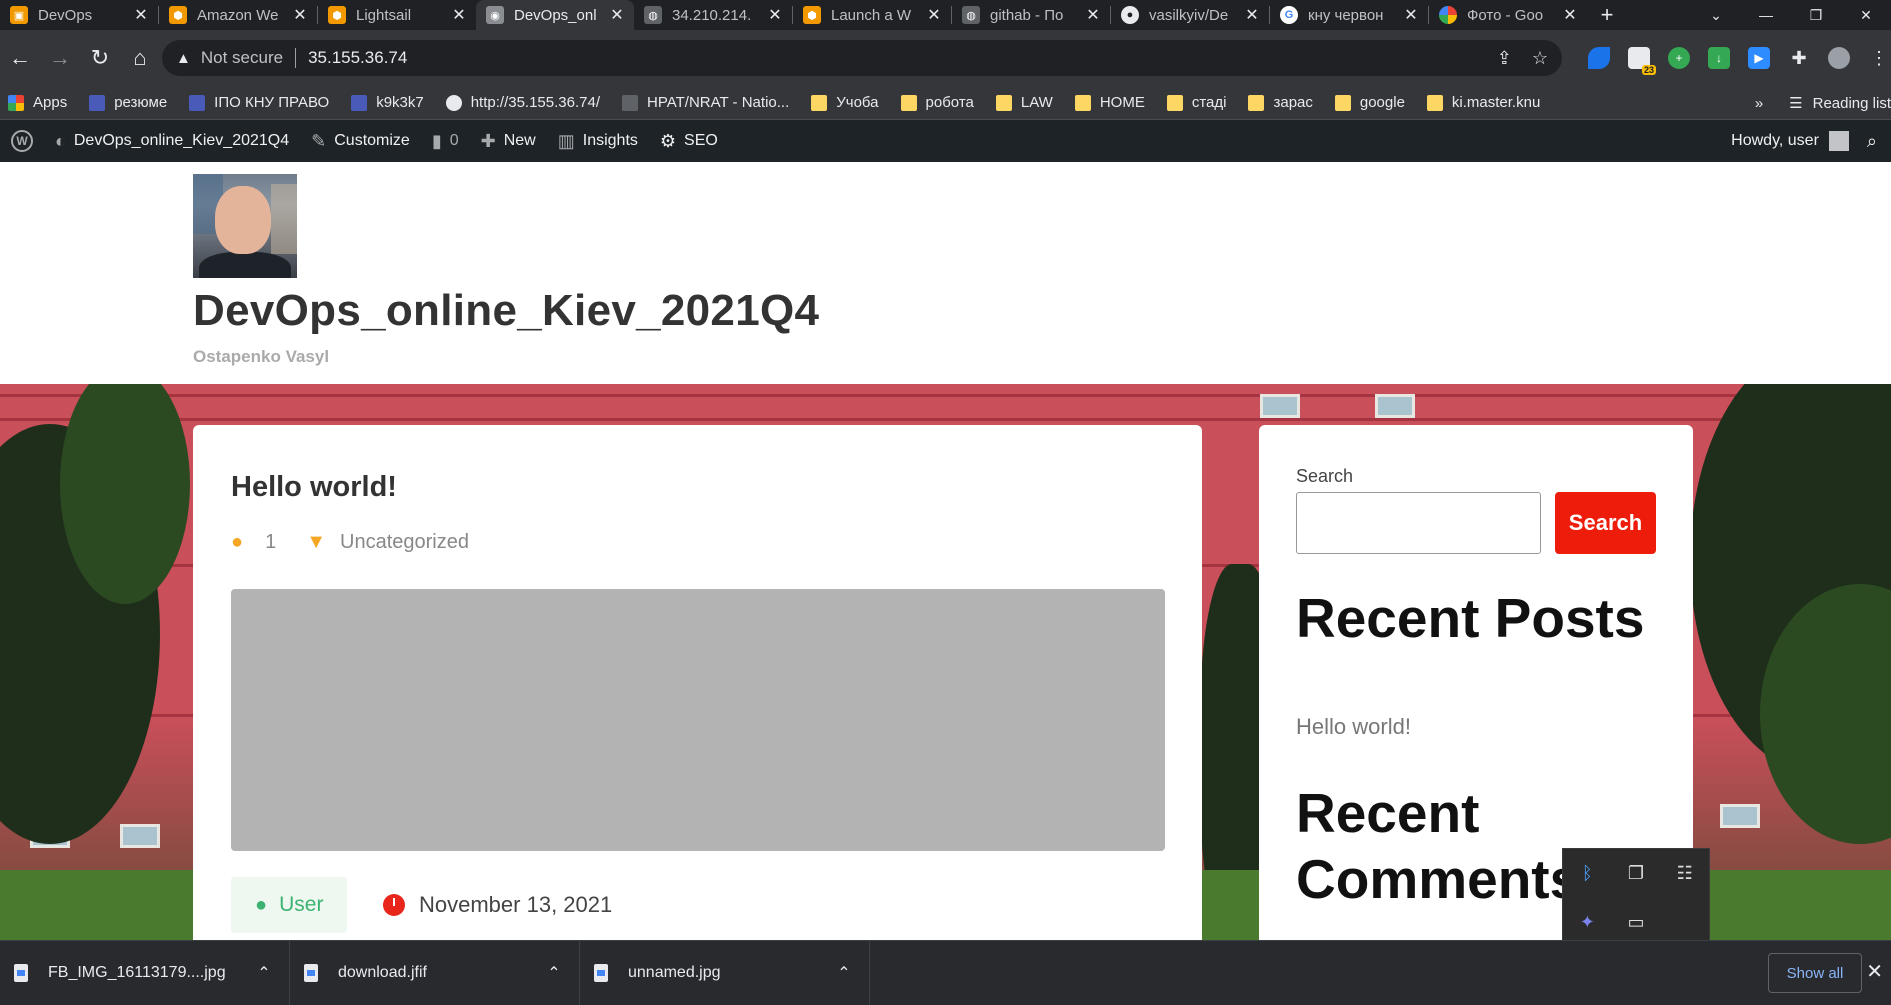 The image size is (1891, 1005). Describe the element at coordinates (1448, 15) in the screenshot. I see `google-photos-icon` at that location.